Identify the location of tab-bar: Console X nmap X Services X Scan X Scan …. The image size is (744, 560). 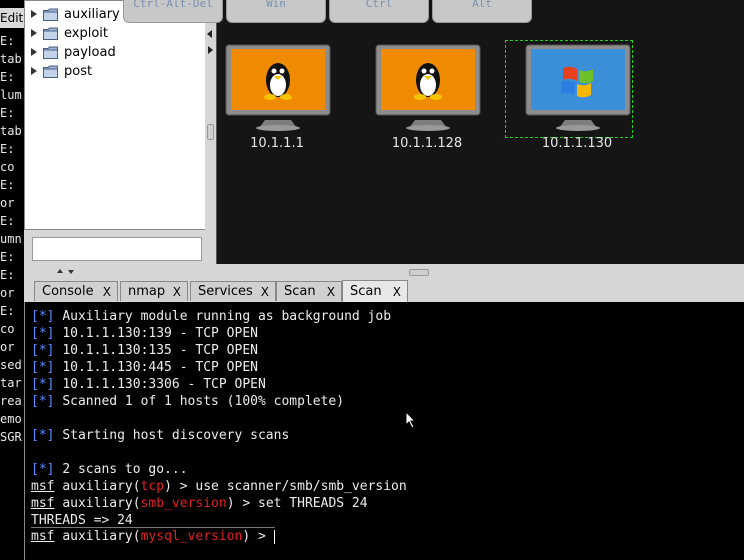
(384, 290).